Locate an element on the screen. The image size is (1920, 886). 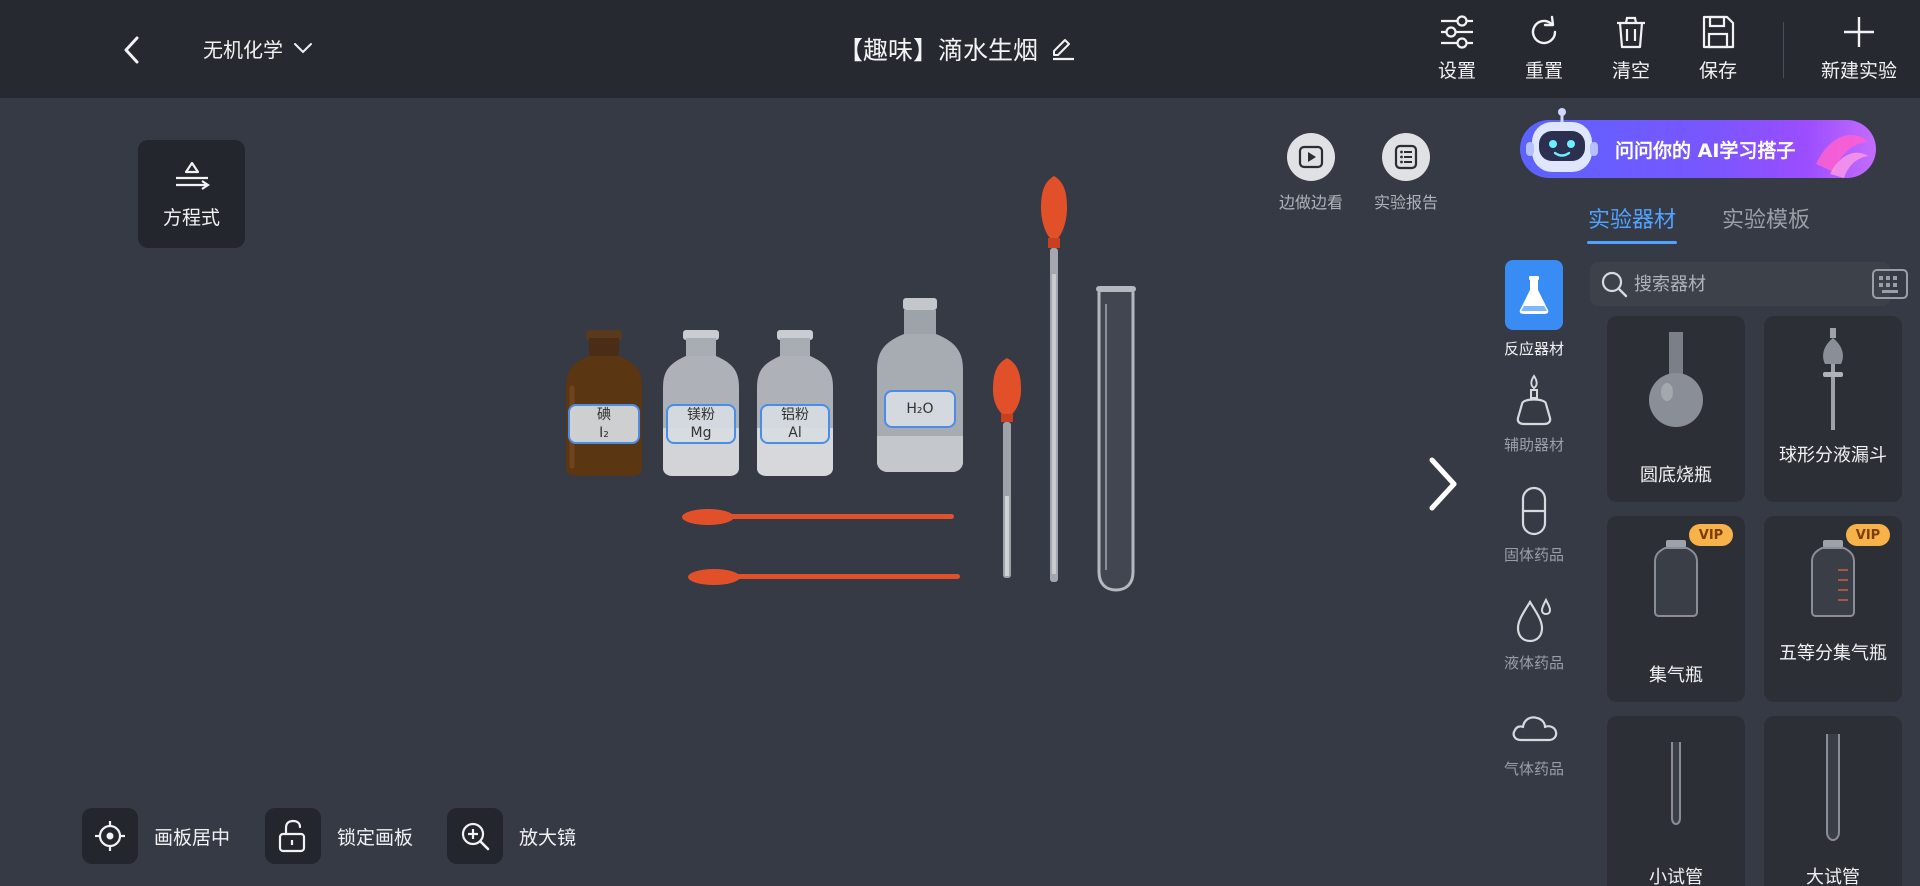
tab-equipment: 实验器材 is located at coordinates (1632, 218).